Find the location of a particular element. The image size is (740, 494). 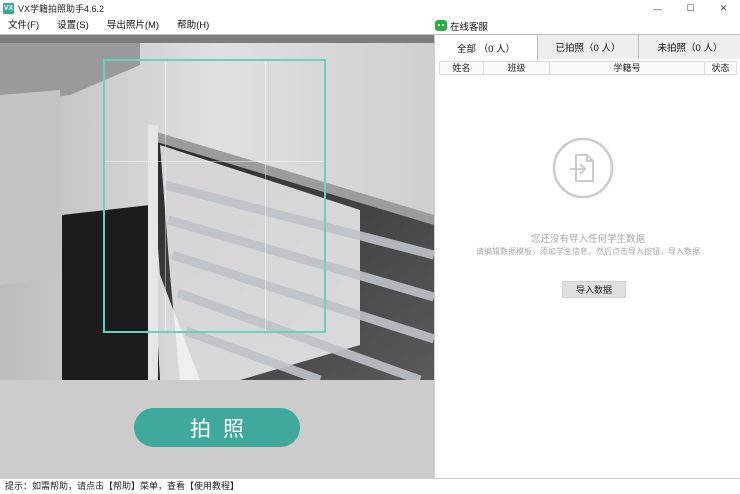

status-bar: 提示：如需帮助，请点击【帮助】菜单，查看【使用教程】 is located at coordinates (370, 486).